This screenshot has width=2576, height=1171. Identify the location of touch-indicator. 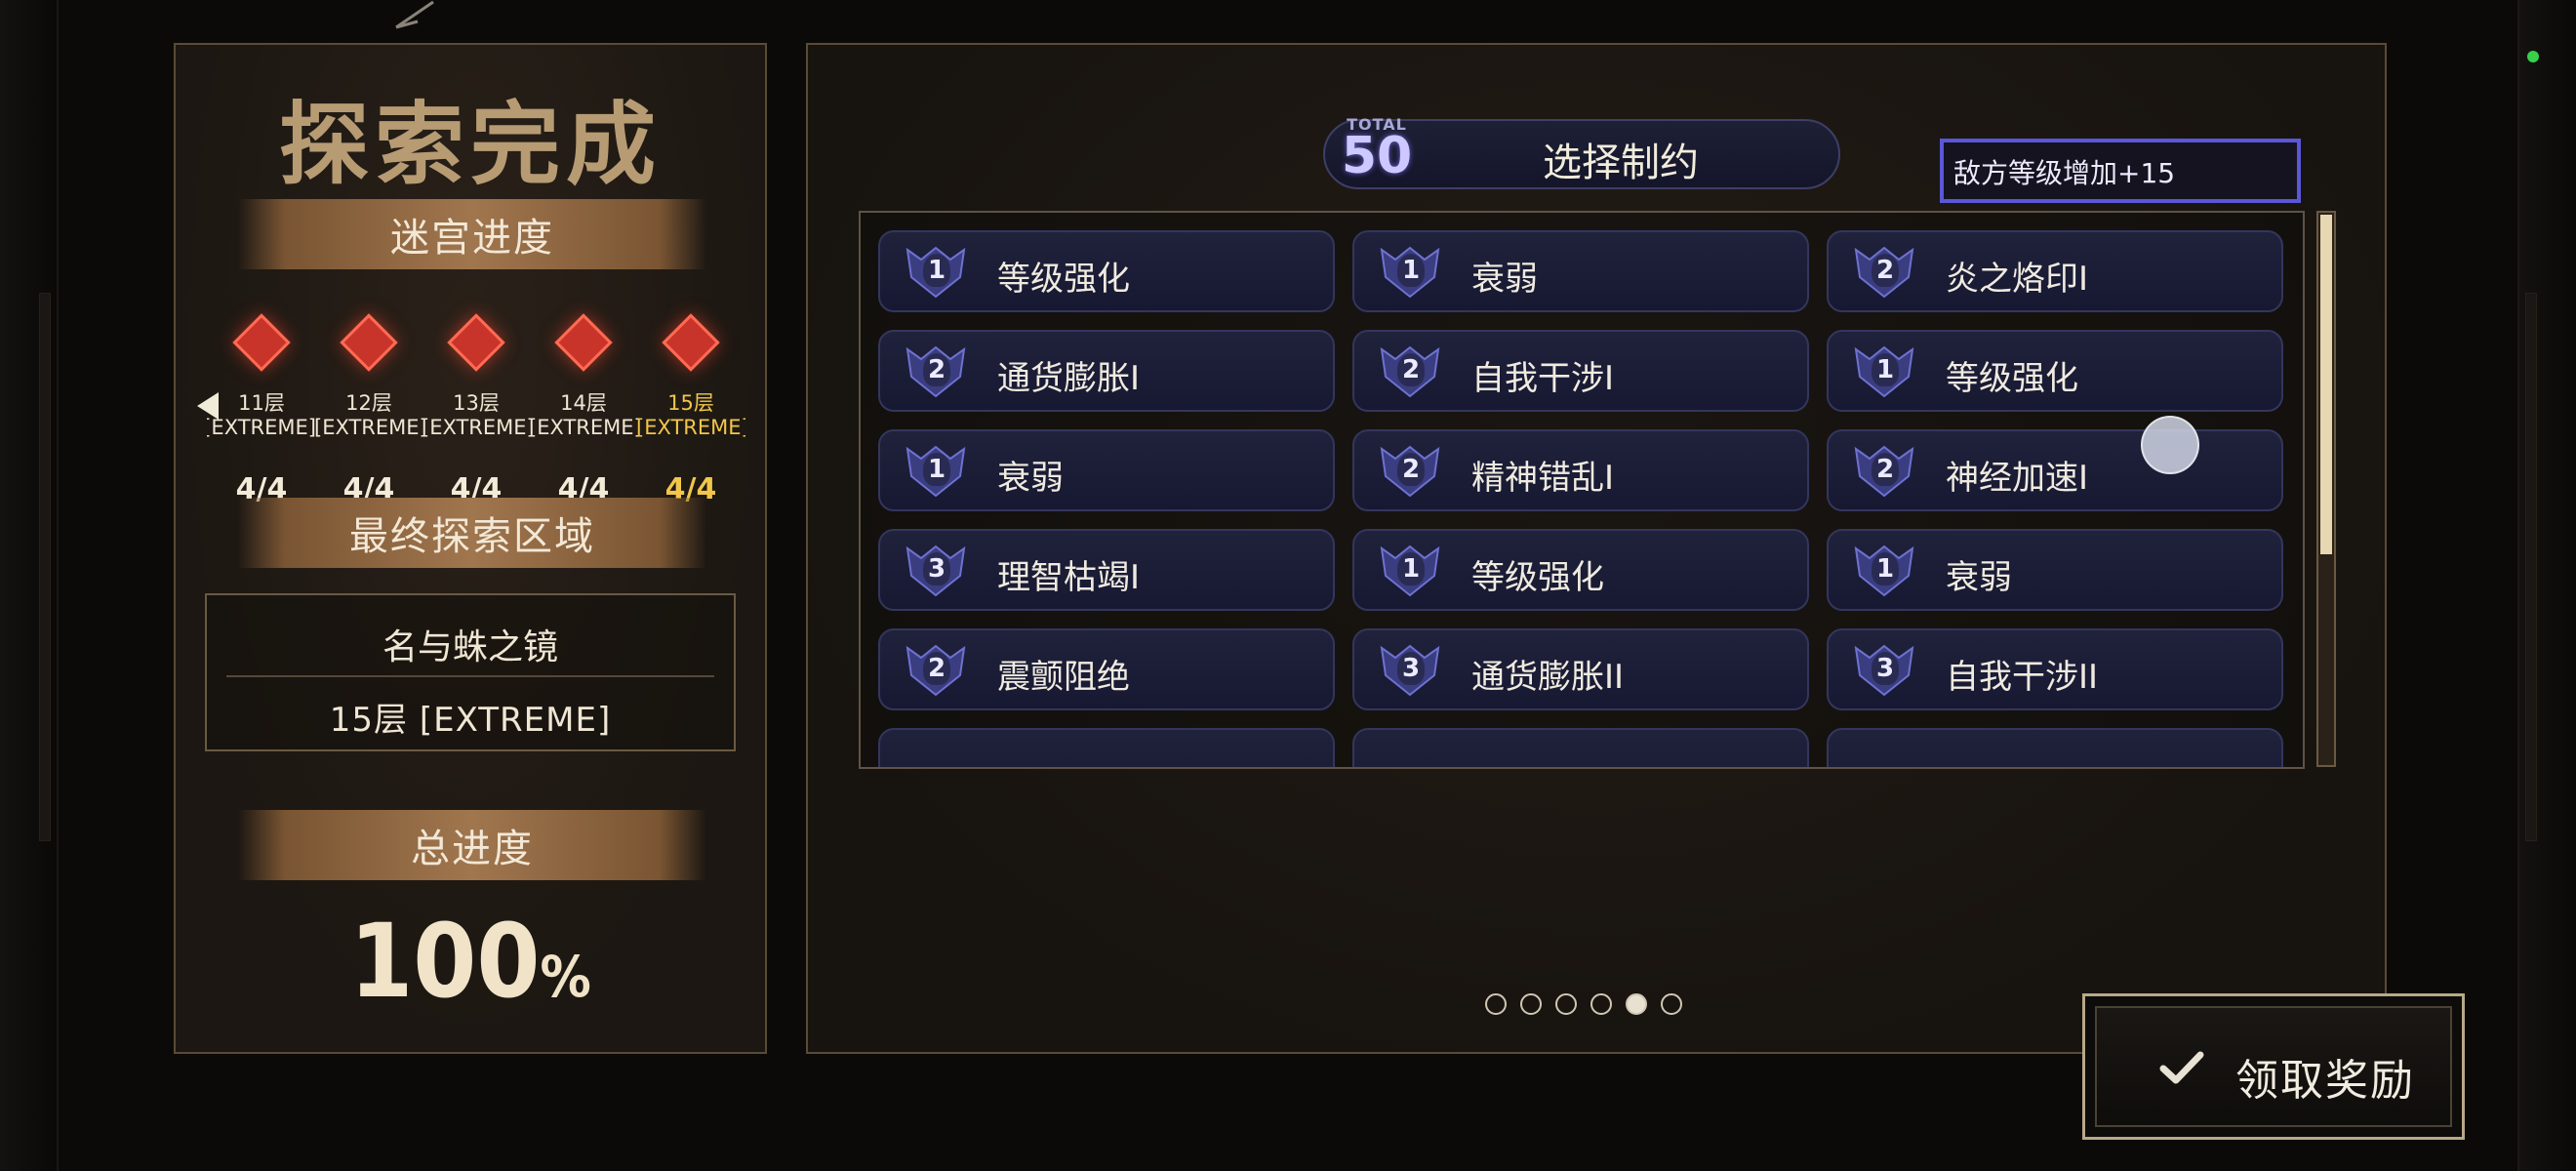
(2170, 445).